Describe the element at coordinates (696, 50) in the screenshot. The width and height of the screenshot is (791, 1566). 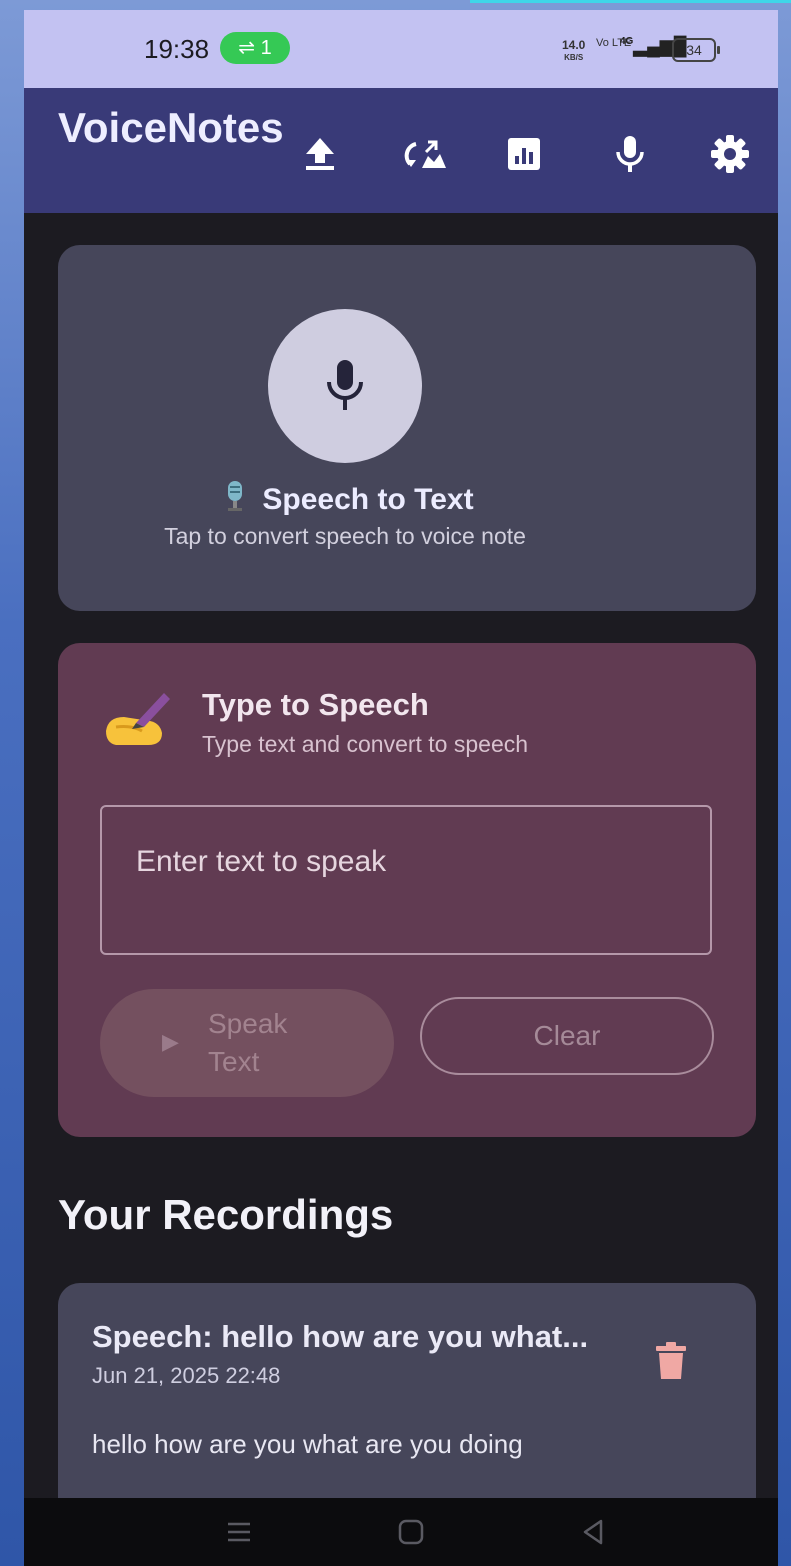
I see `battery-icon: 34` at that location.